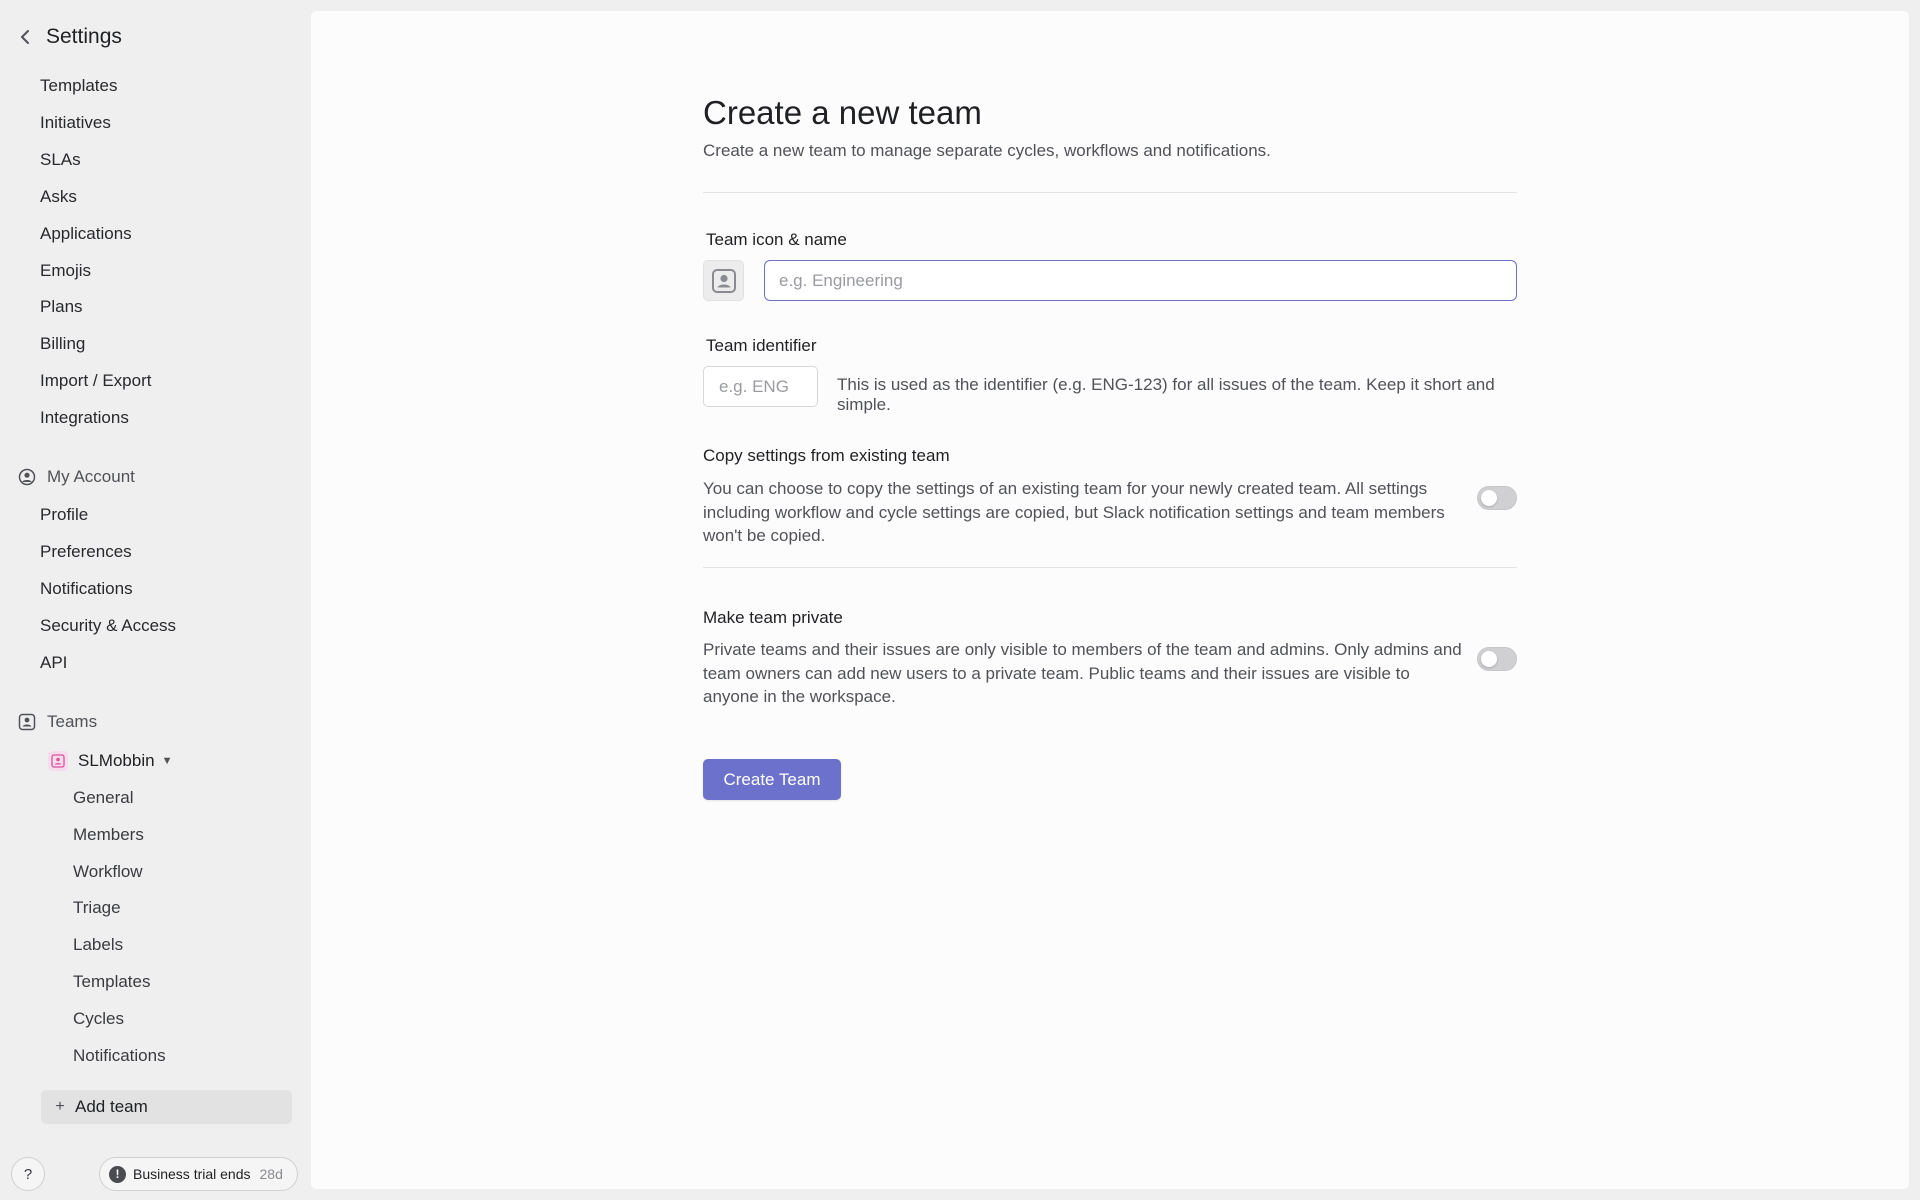 Image resolution: width=1920 pixels, height=1200 pixels. I want to click on sidebar-item-team-templates: Templates, so click(174, 982).